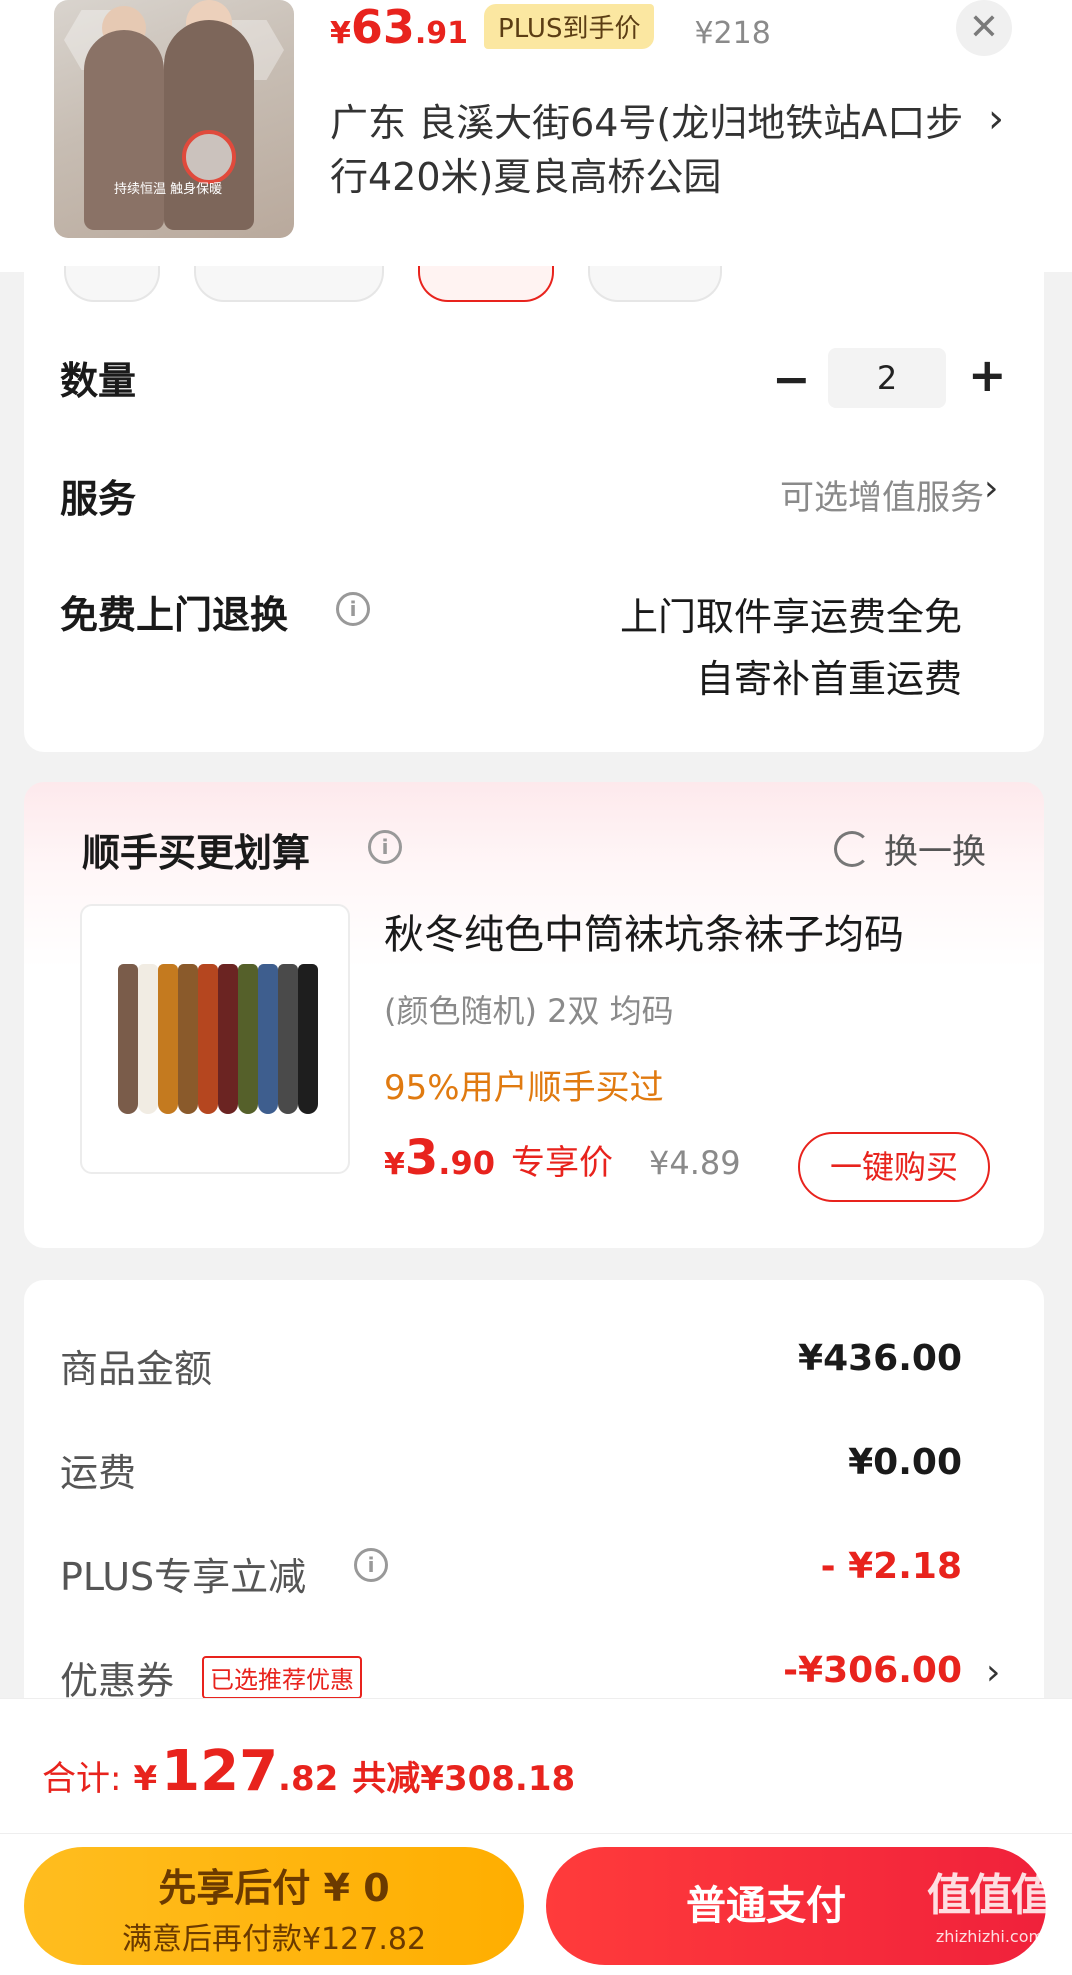 The height and width of the screenshot is (1975, 1072). What do you see at coordinates (98, 499) in the screenshot?
I see `service-label: 服务` at bounding box center [98, 499].